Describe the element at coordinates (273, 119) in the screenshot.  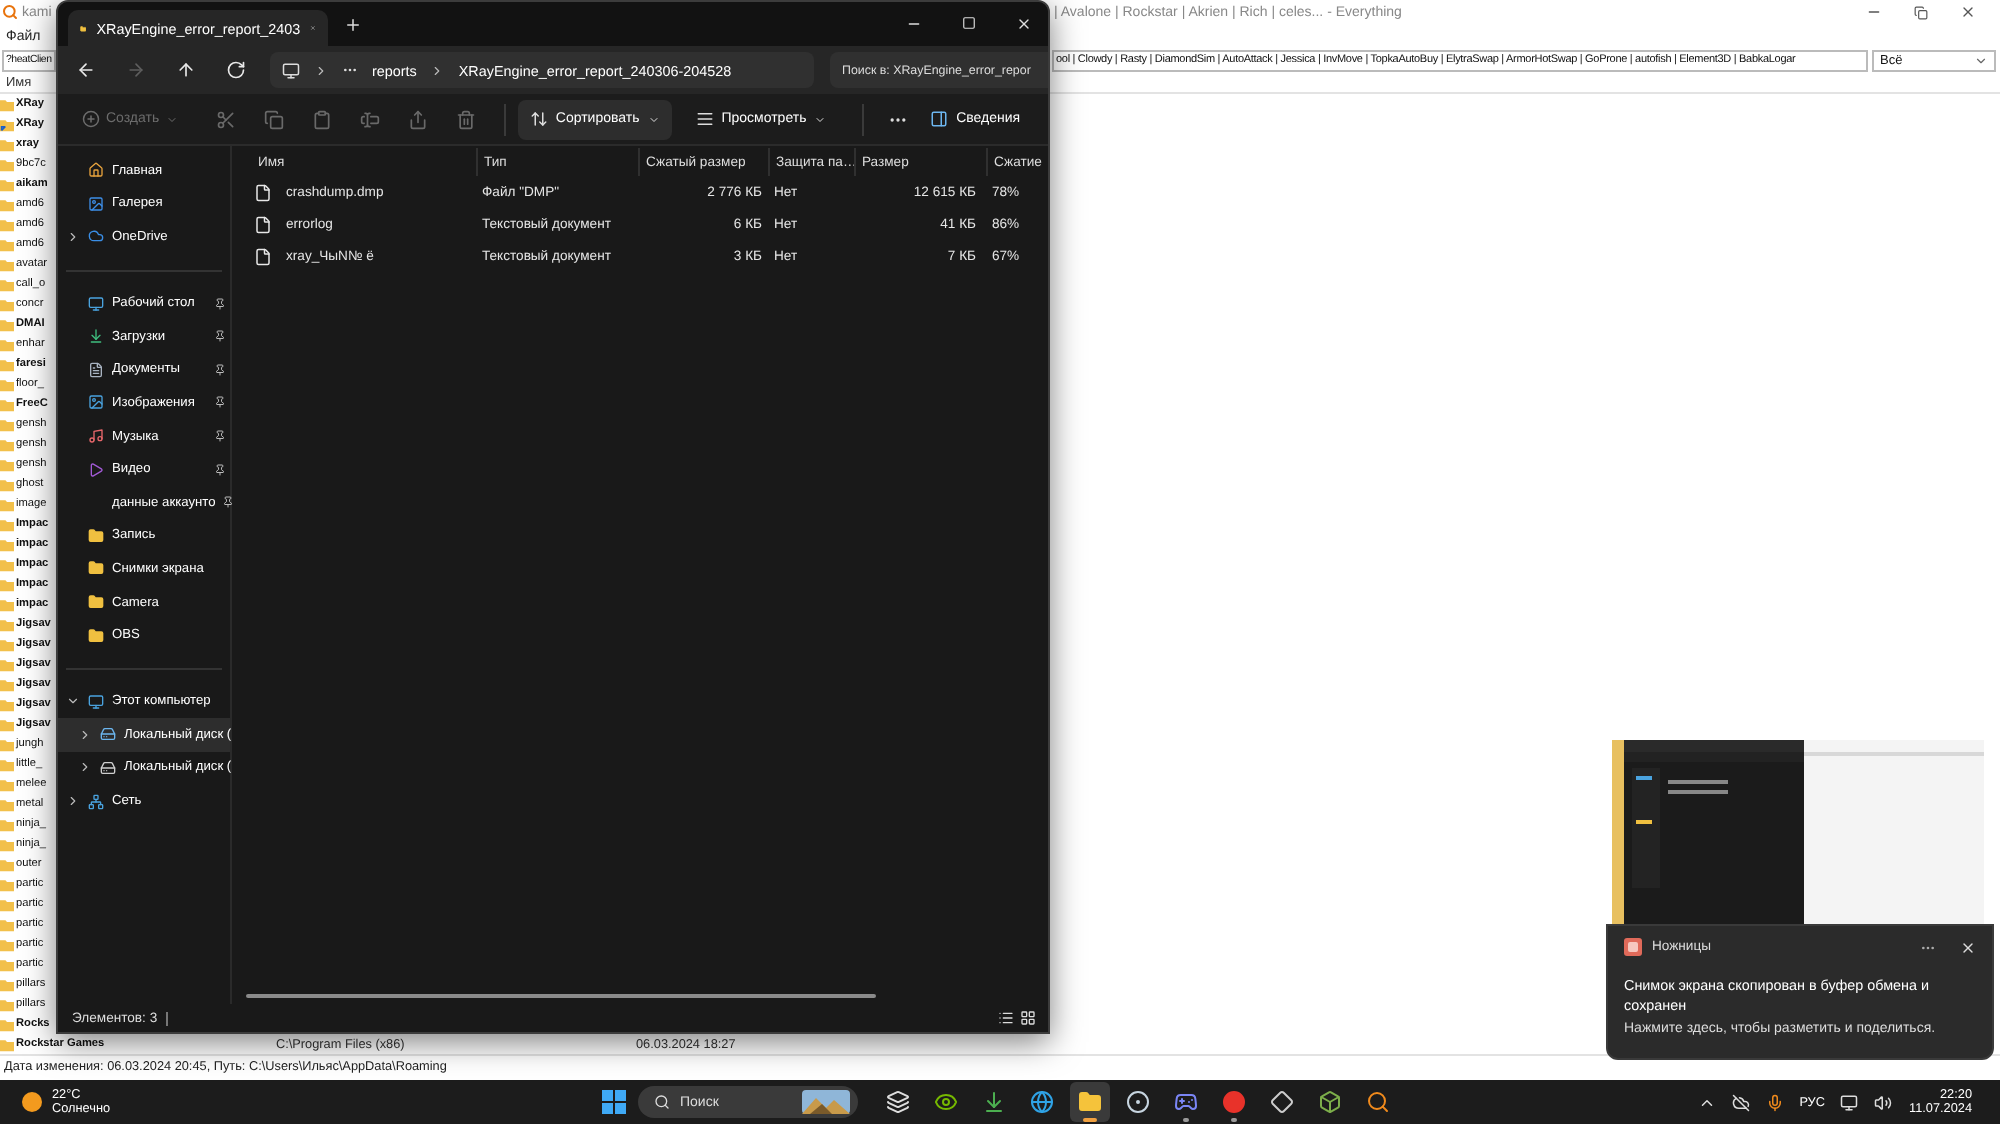
I see `copy-icon` at that location.